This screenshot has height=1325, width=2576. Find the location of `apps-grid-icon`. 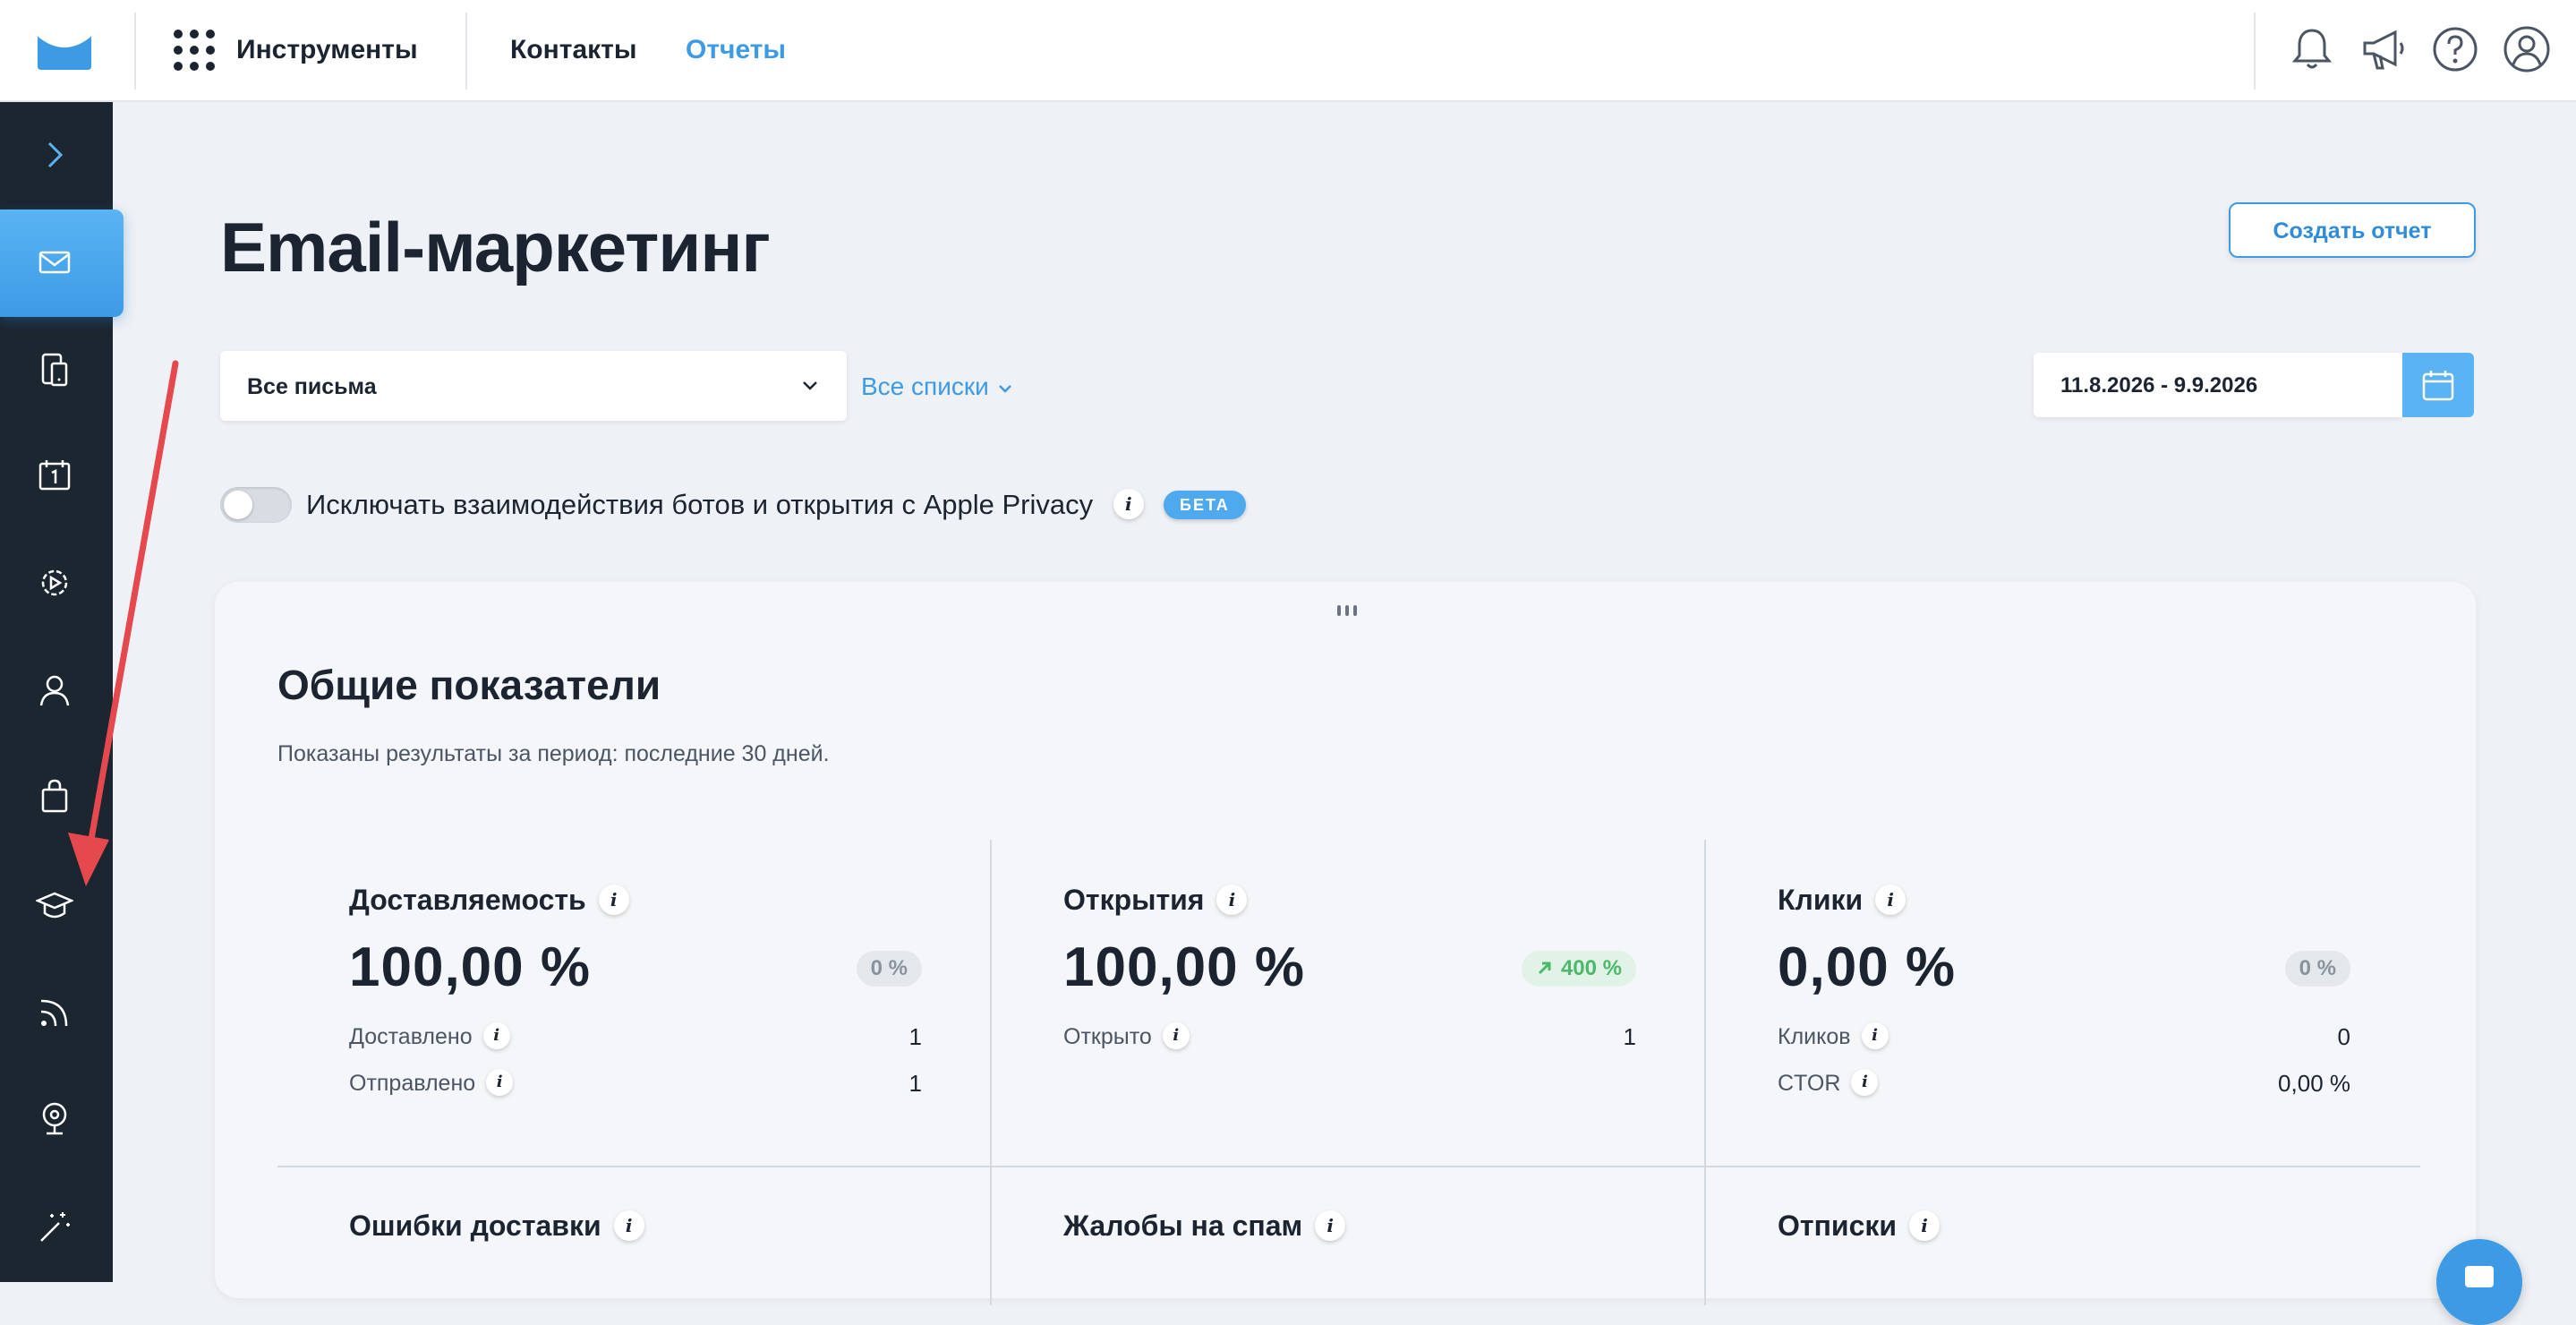

apps-grid-icon is located at coordinates (194, 50).